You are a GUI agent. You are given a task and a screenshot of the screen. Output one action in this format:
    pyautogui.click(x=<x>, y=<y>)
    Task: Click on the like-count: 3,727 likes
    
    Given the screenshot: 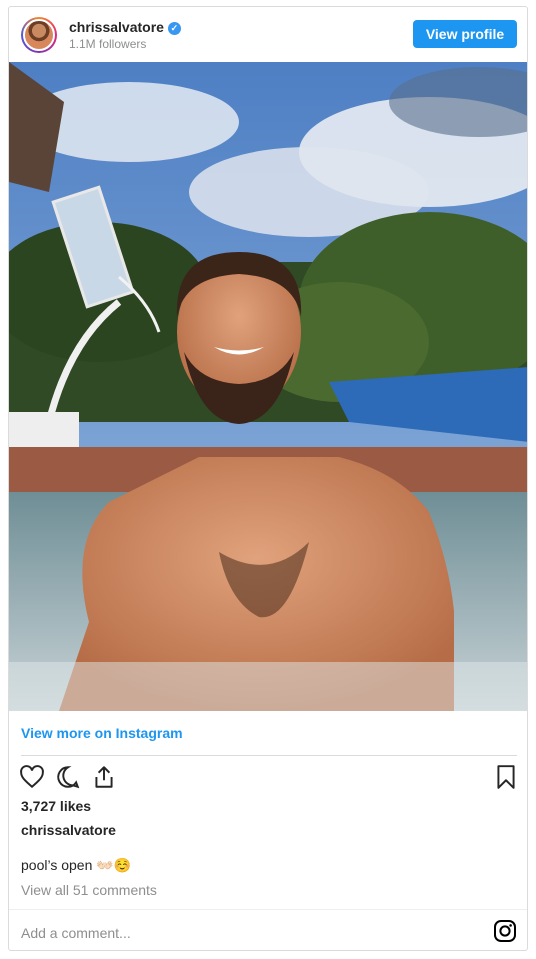 What is the action you would take?
    pyautogui.click(x=56, y=806)
    